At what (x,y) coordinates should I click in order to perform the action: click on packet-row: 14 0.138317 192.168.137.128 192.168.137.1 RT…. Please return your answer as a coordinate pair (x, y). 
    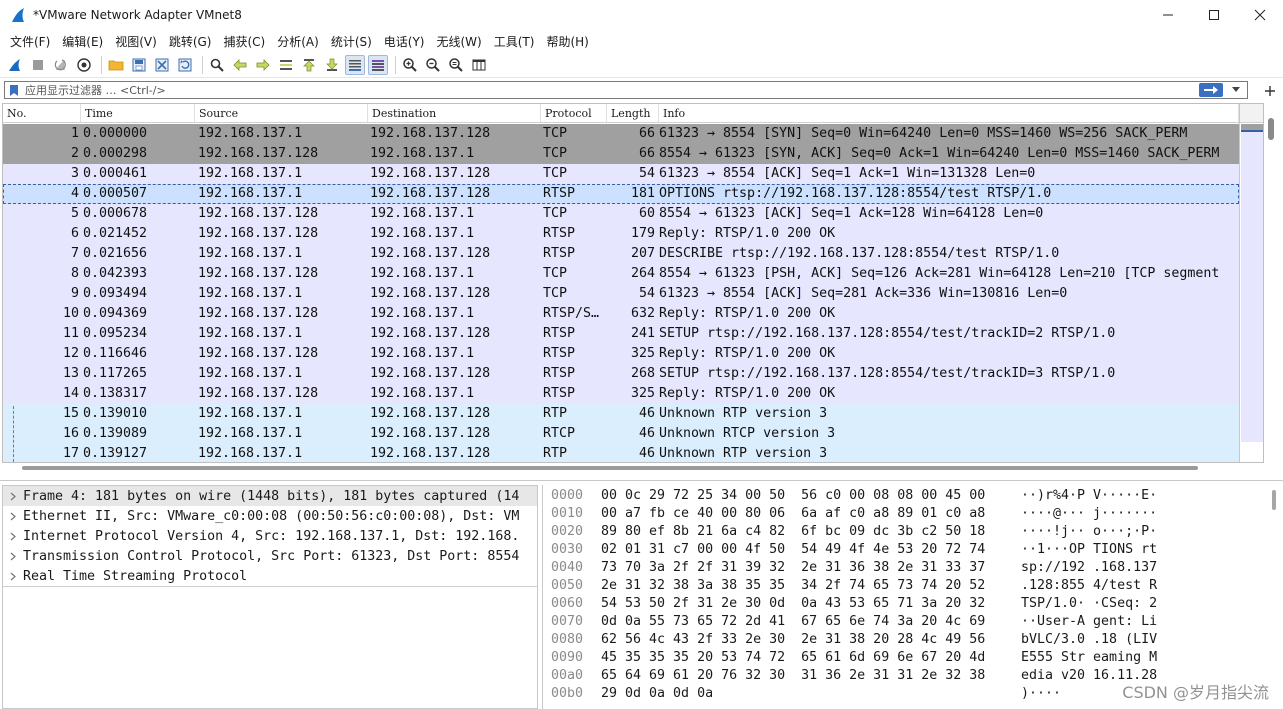
    Looking at the image, I should click on (621, 394).